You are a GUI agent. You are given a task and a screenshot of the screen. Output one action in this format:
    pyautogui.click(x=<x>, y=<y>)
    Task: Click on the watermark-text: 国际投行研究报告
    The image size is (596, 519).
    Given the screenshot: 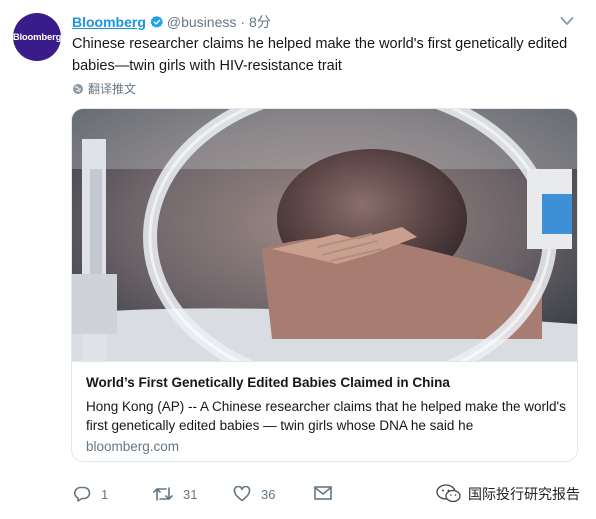 What is the action you would take?
    pyautogui.click(x=524, y=494)
    